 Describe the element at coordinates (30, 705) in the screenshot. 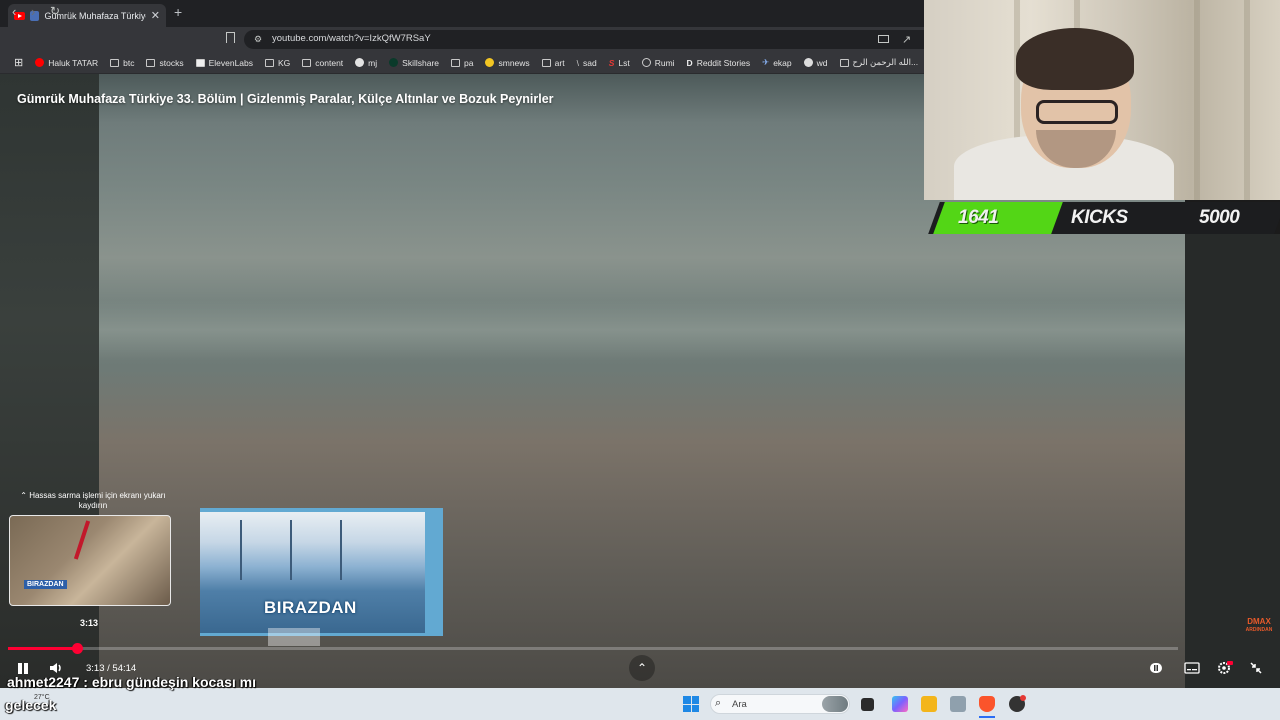

I see `weather-text: gelecek` at that location.